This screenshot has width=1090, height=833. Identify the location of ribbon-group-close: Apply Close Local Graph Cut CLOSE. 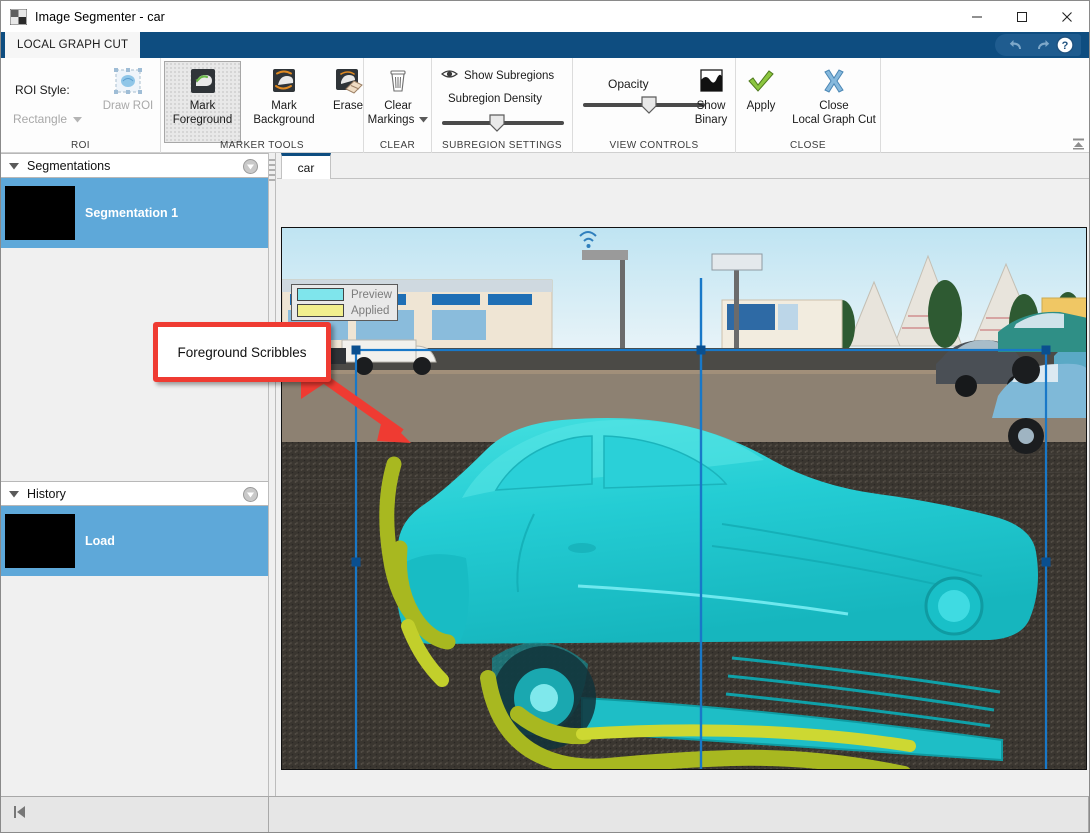
(808, 105).